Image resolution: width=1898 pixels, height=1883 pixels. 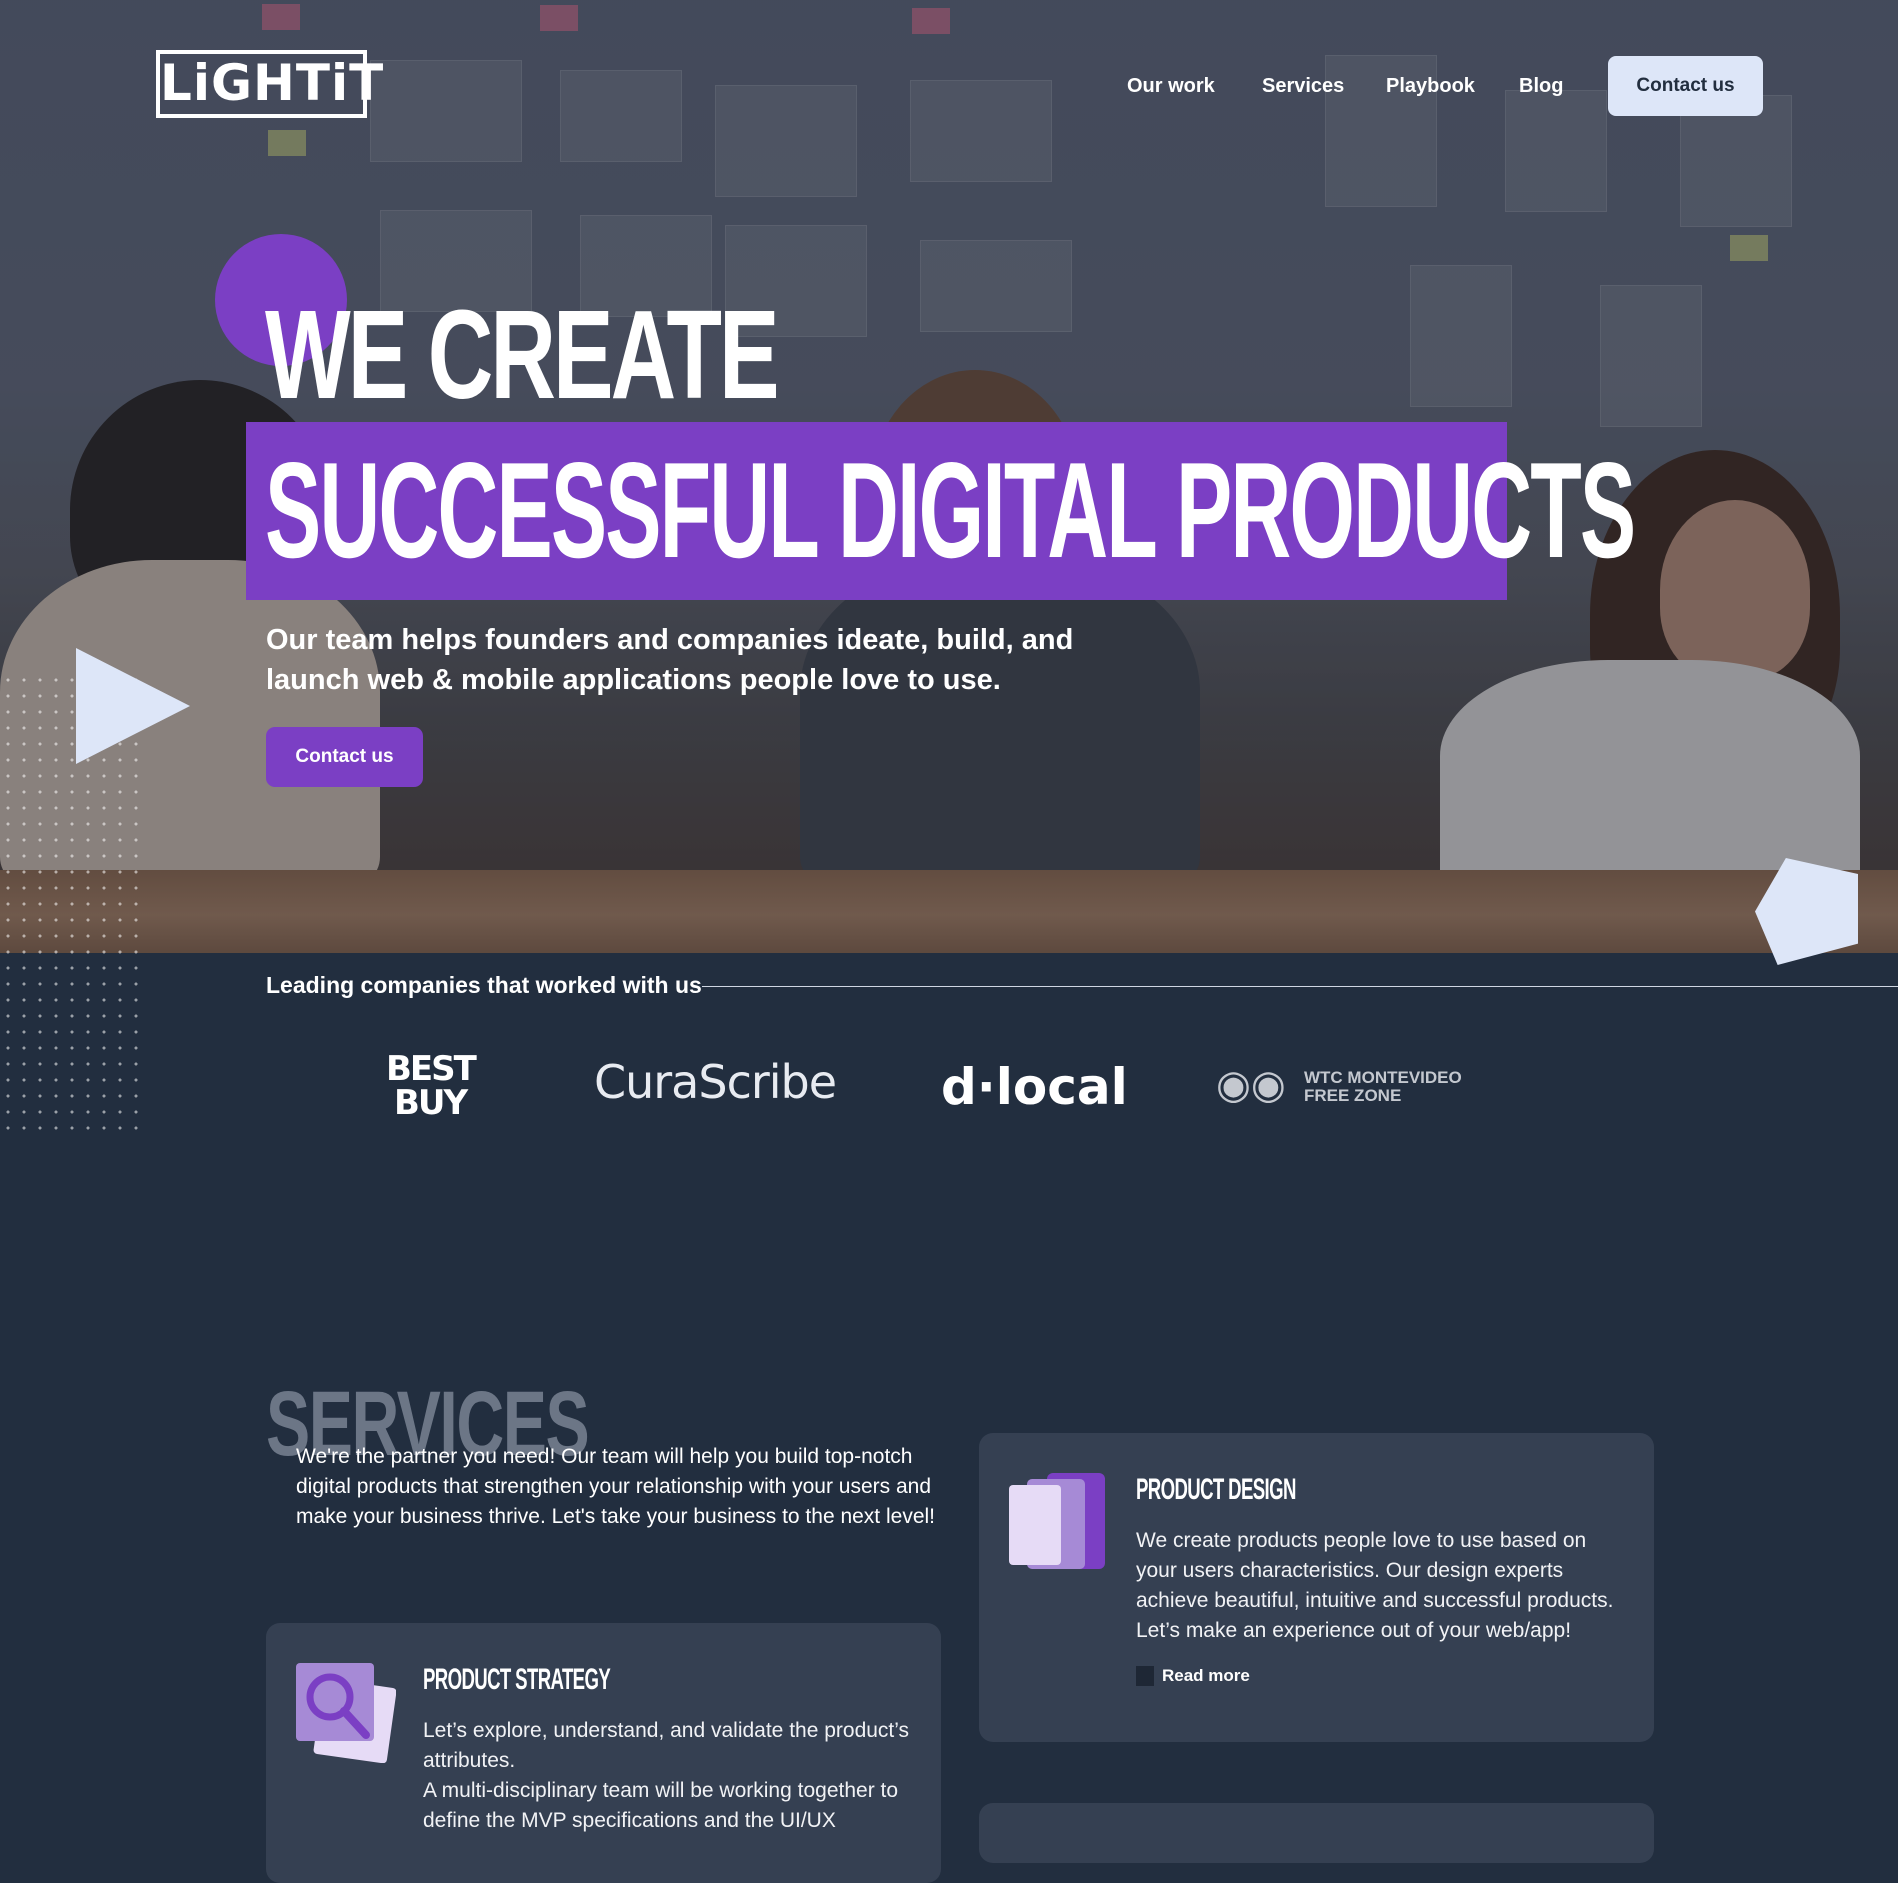 I want to click on hero-headline-line1: WE CREATE, so click(x=522, y=354).